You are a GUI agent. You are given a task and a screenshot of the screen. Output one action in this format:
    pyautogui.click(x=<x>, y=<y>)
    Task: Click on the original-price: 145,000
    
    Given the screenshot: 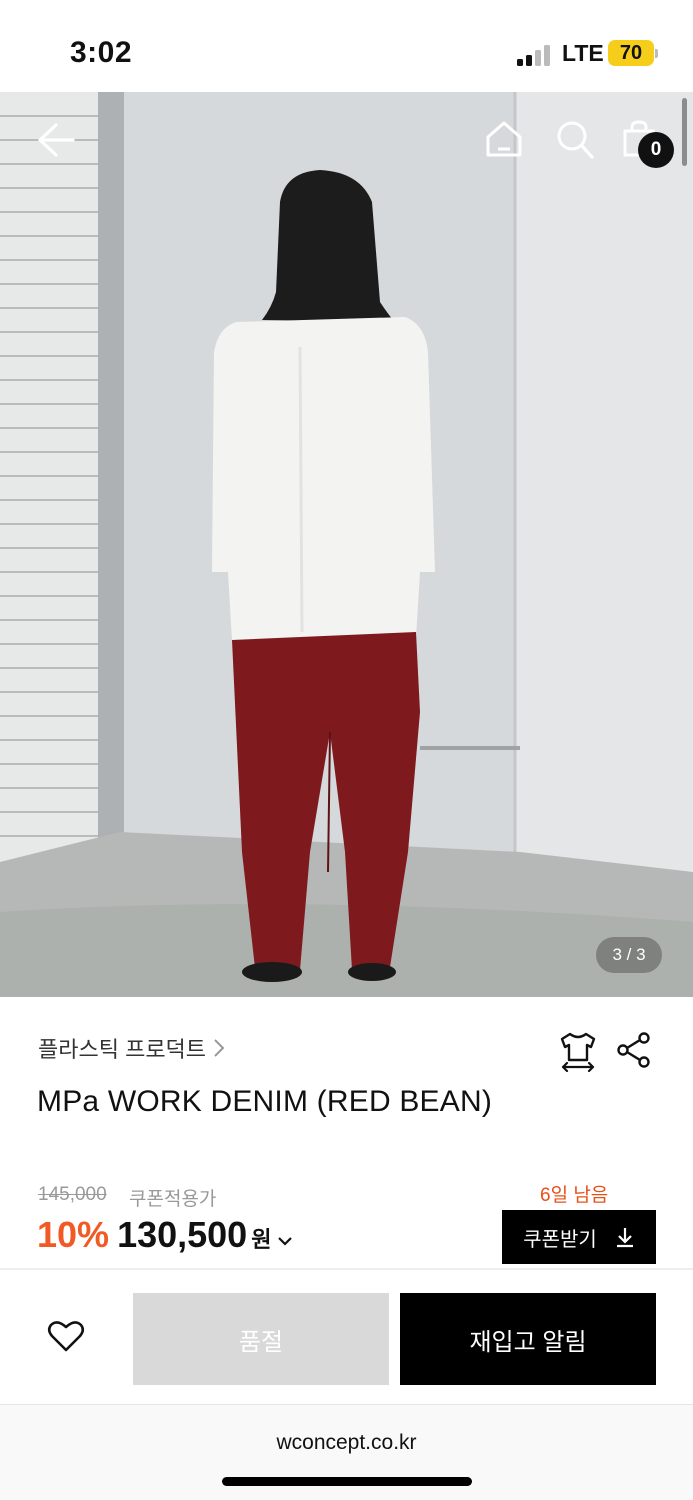 What is the action you would take?
    pyautogui.click(x=72, y=1194)
    